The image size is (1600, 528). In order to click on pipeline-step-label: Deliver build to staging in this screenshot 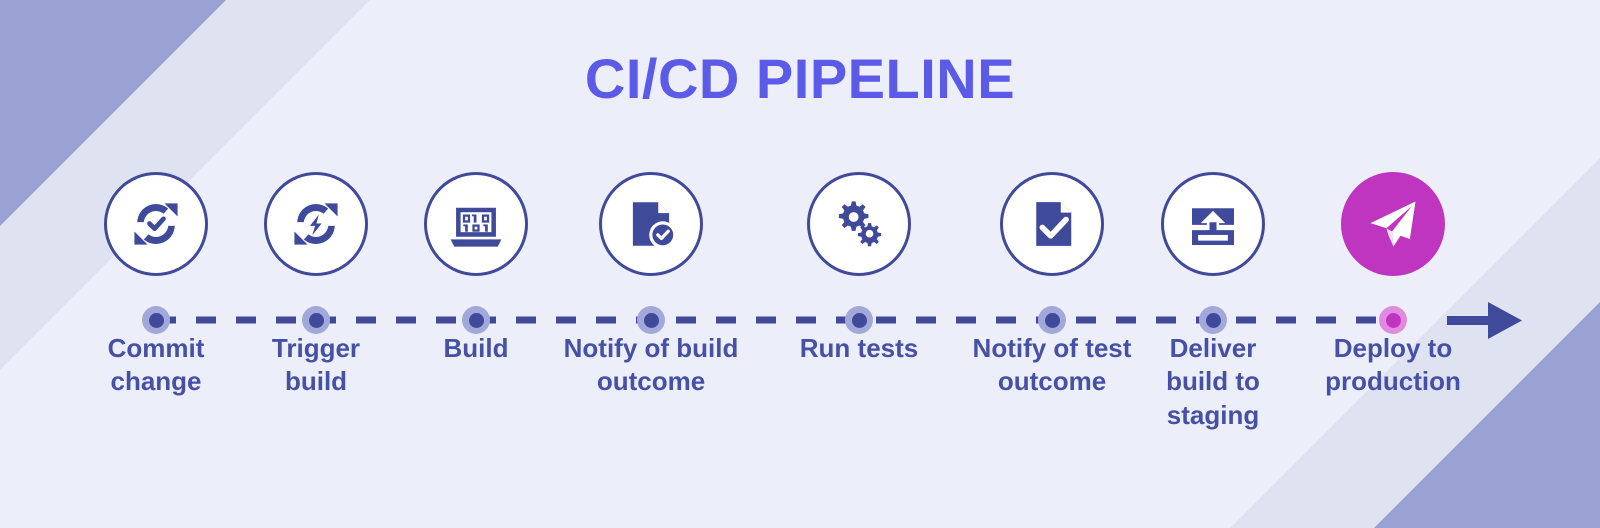, I will do `click(1213, 381)`.